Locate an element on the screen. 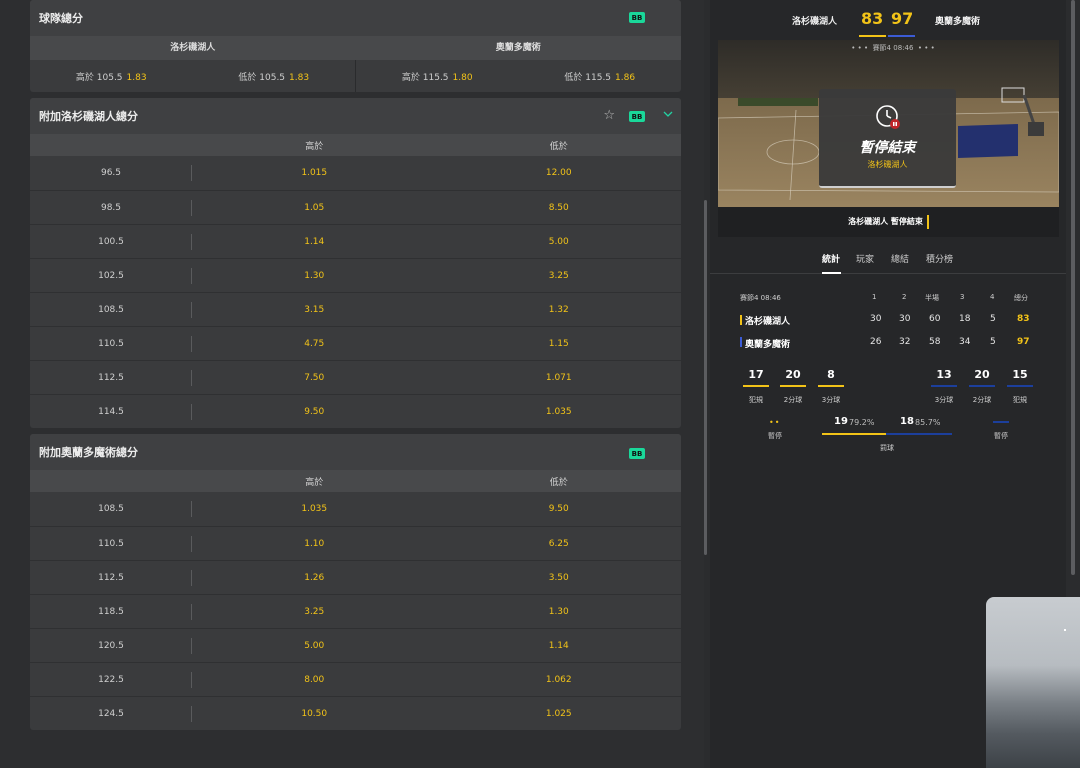  stats-home-name: 洛杉磯湖人 is located at coordinates (768, 322).